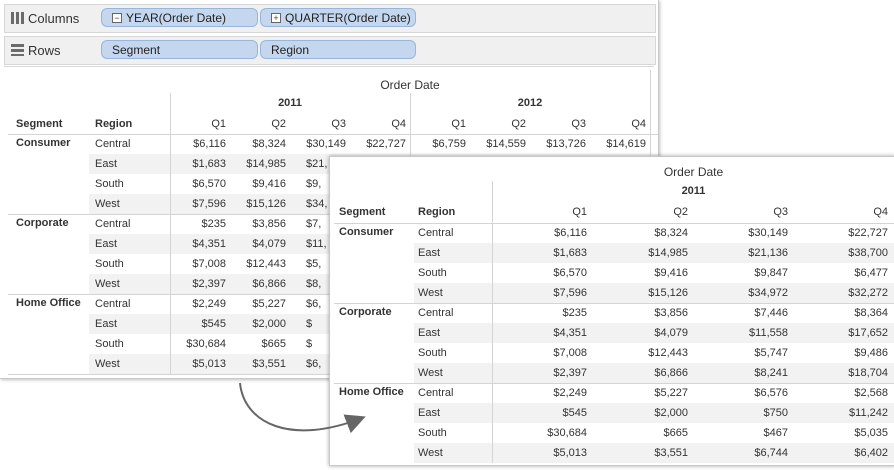 The width and height of the screenshot is (894, 470). I want to click on value-cell: $8,241, so click(771, 373).